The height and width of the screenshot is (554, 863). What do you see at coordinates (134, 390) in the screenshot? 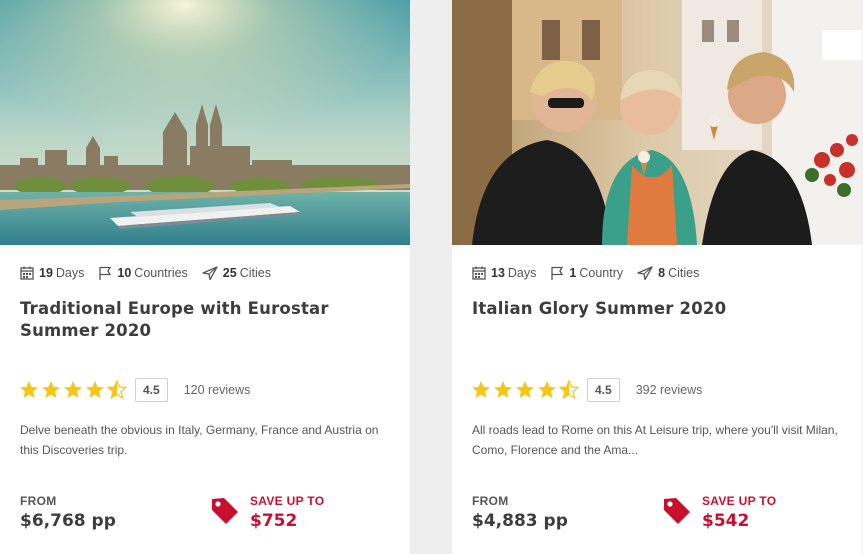
I see `rating-row: 4.5 120 reviews` at bounding box center [134, 390].